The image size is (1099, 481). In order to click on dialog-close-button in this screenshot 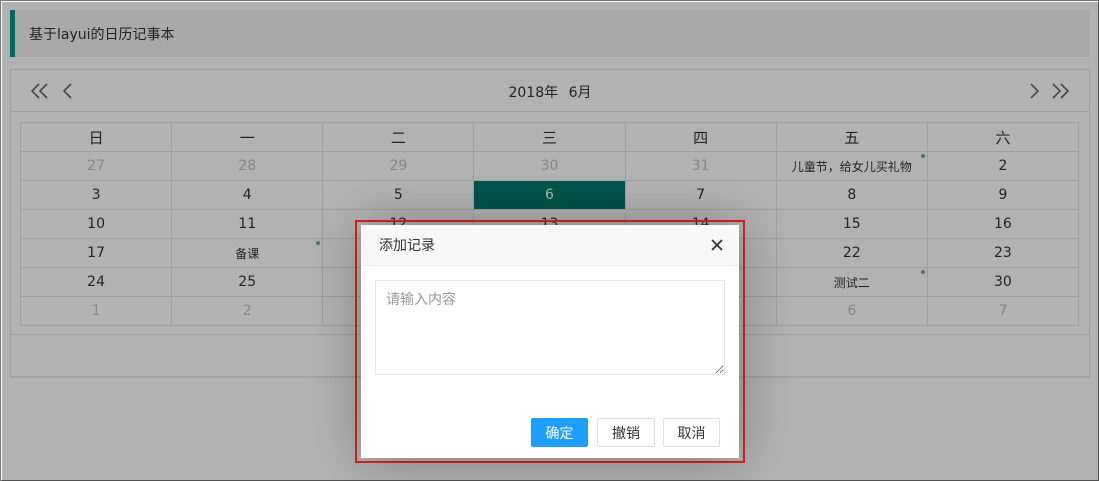, I will do `click(717, 245)`.